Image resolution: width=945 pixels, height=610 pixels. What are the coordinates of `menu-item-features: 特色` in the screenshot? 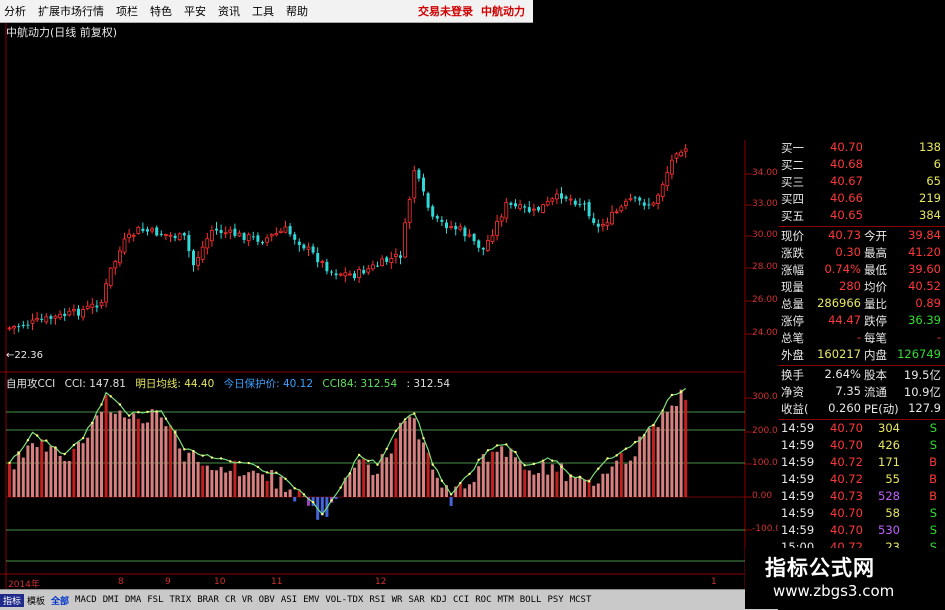 It's located at (161, 11).